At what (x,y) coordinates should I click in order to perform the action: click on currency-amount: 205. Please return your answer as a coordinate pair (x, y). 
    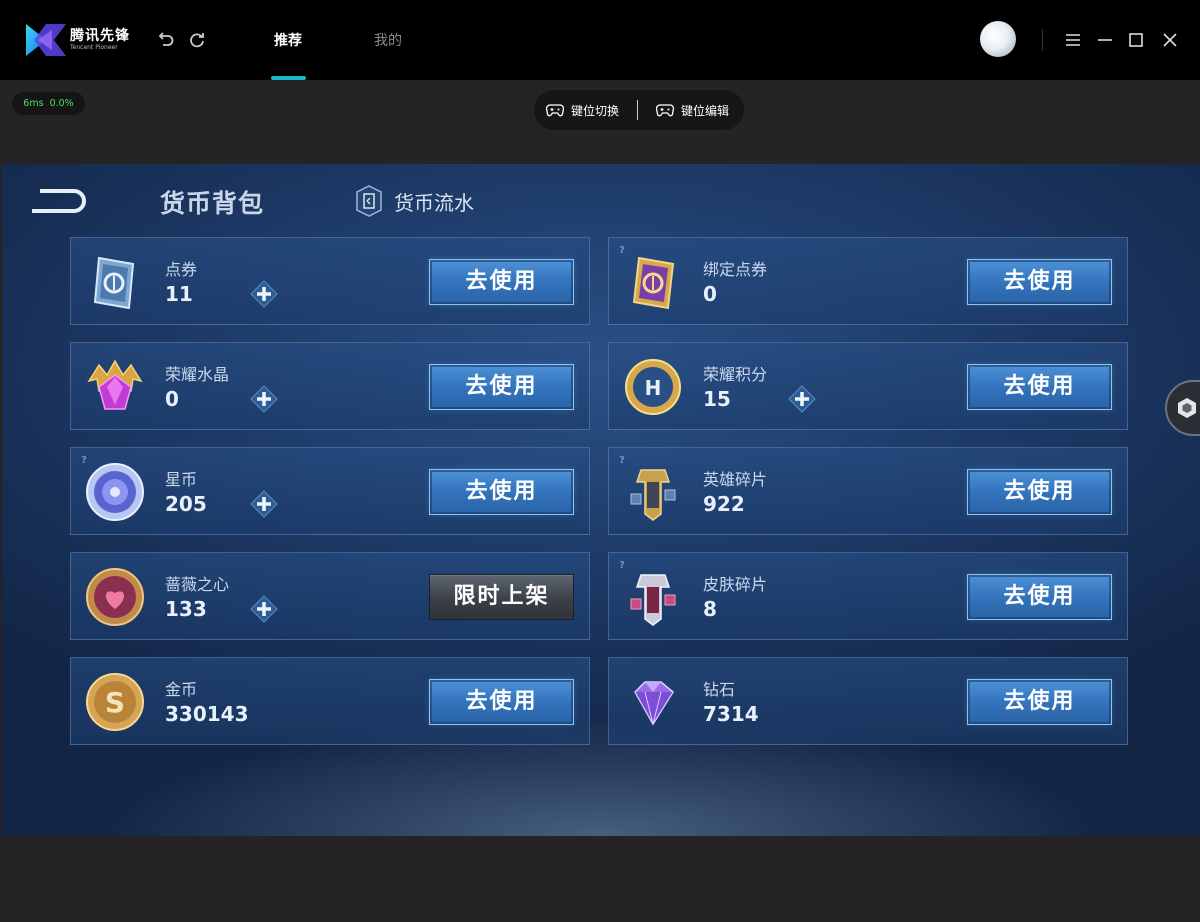
    Looking at the image, I should click on (186, 504).